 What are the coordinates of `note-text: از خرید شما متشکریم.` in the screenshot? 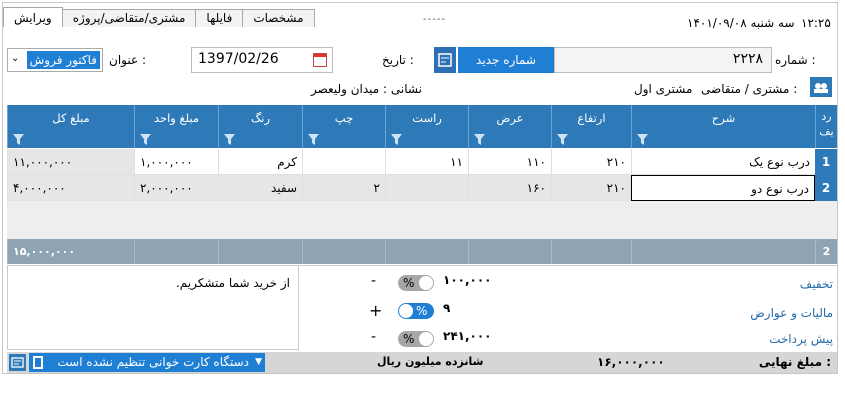 It's located at (232, 283).